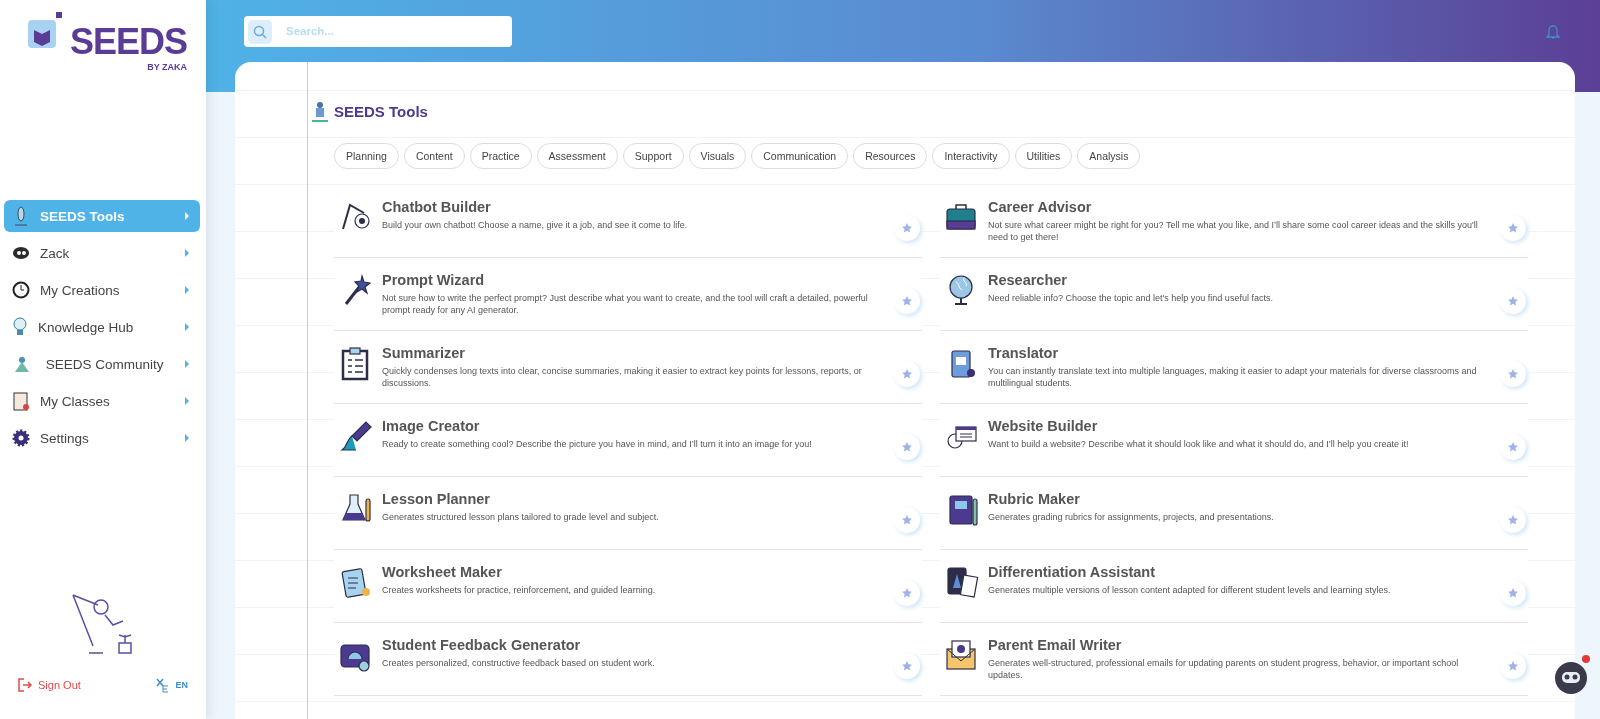 This screenshot has height=719, width=1600. Describe the element at coordinates (102, 438) in the screenshot. I see `sidebar-item: Settings` at that location.